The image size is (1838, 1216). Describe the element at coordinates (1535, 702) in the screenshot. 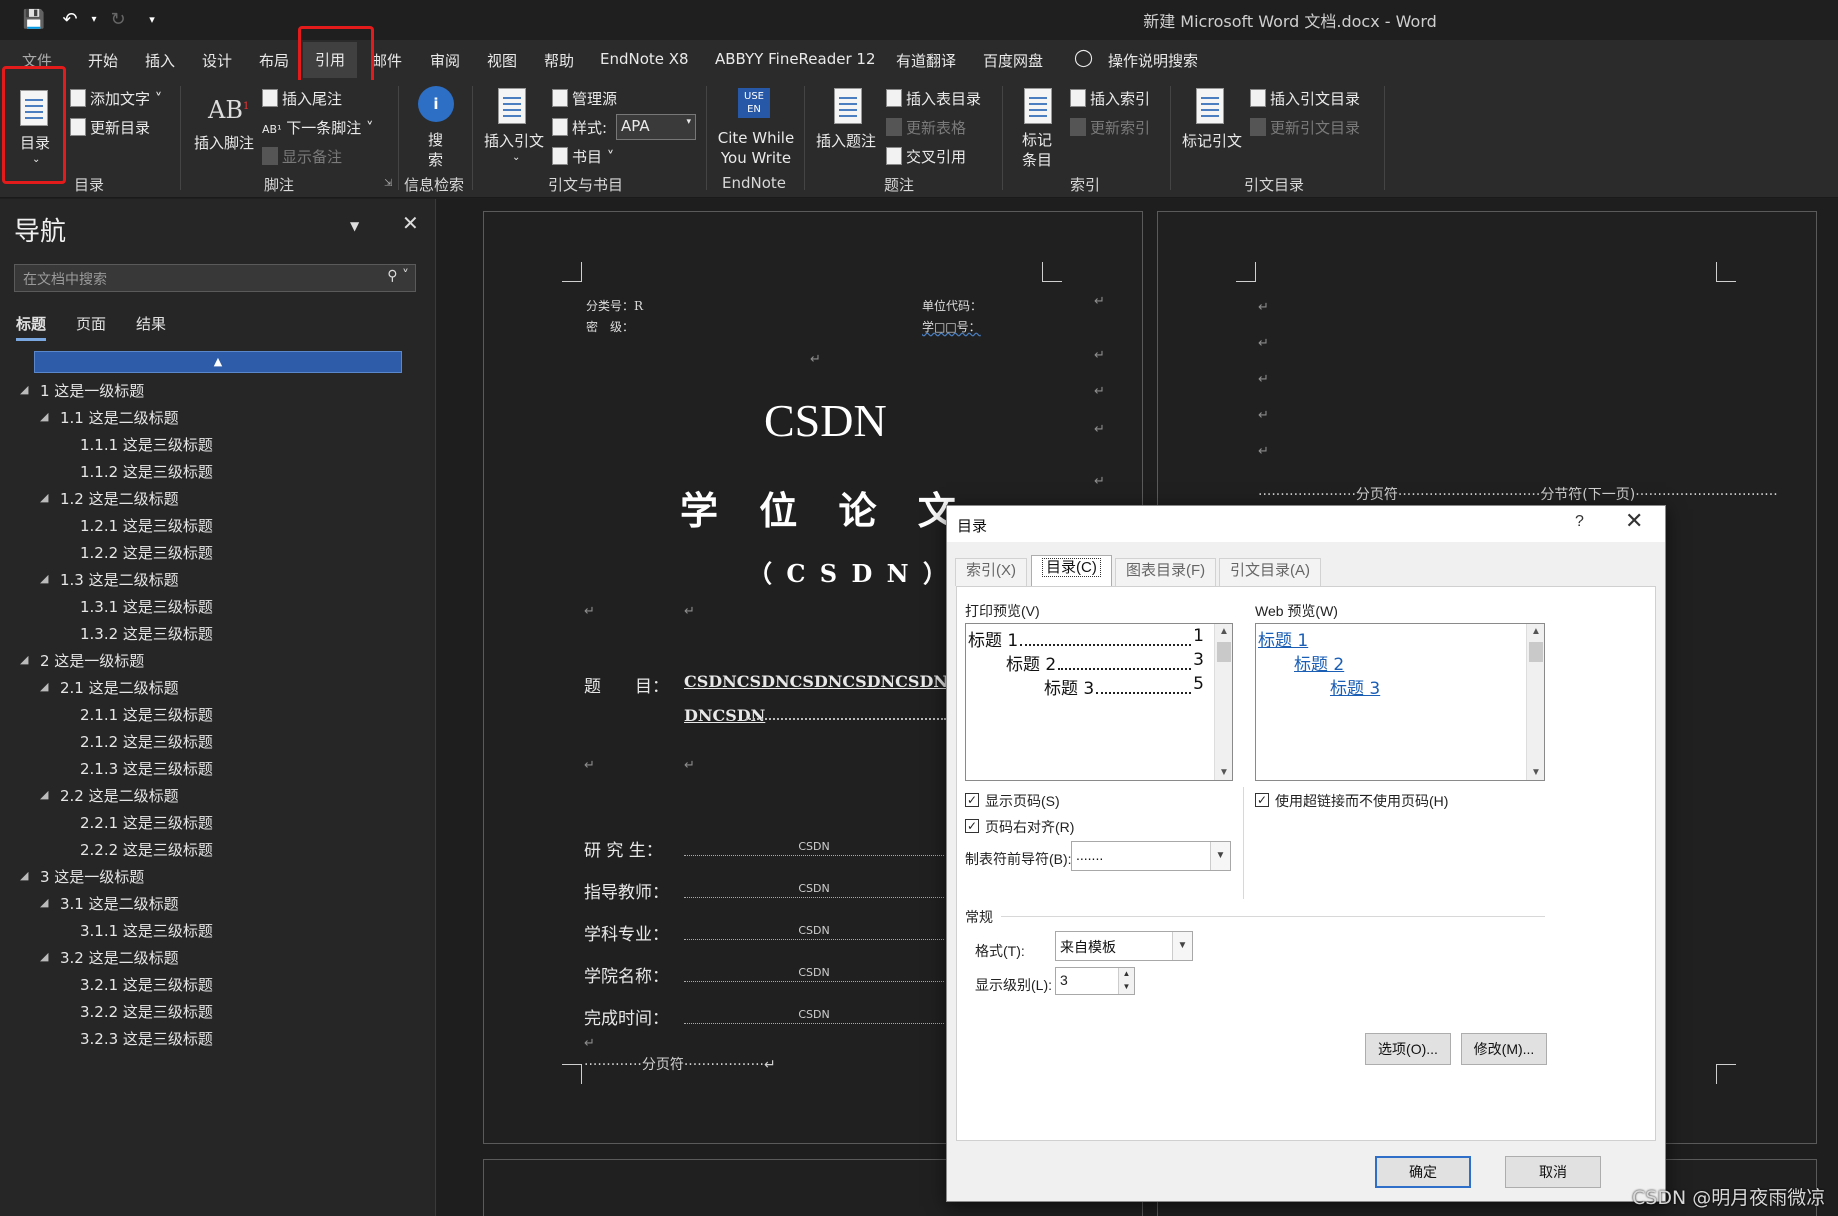

I see `web-preview-scrollbar: ▲ ▼` at that location.